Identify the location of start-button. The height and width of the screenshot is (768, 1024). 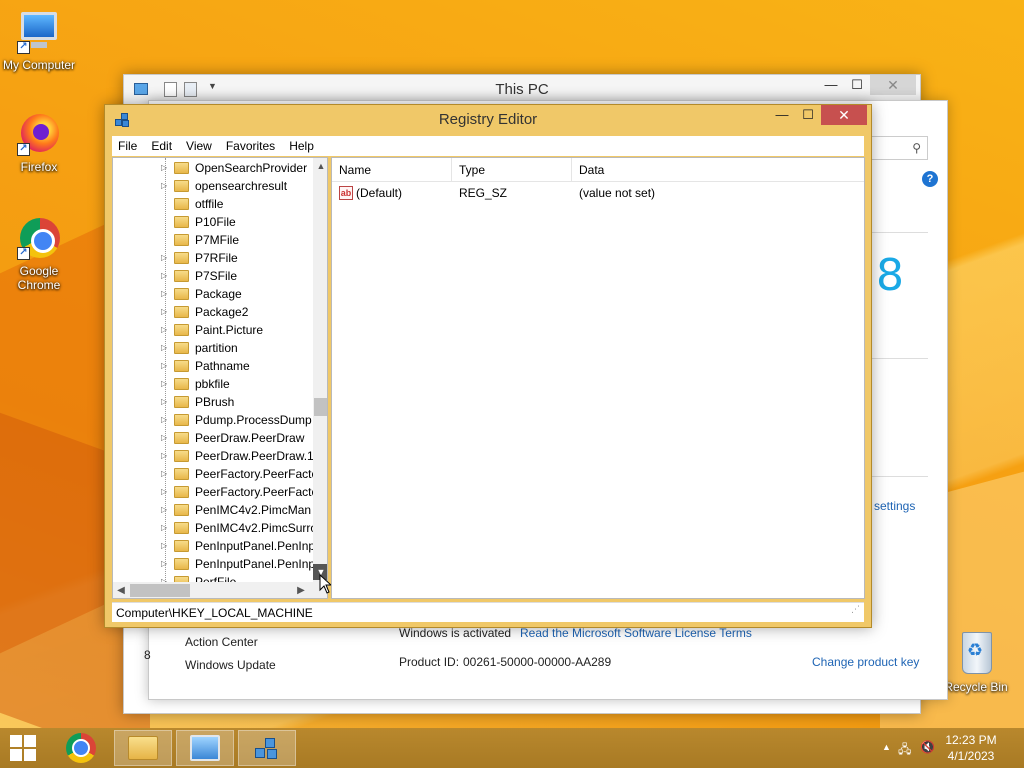
(26, 748).